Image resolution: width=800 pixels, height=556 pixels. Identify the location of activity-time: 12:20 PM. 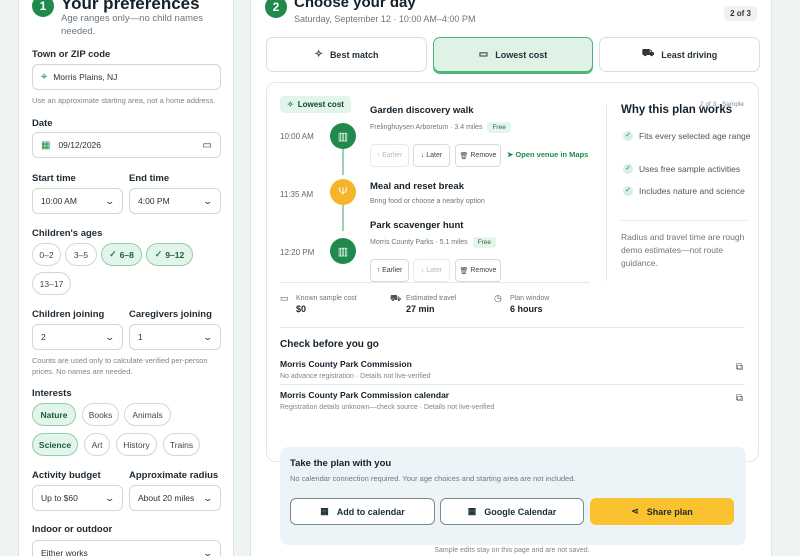
(297, 252).